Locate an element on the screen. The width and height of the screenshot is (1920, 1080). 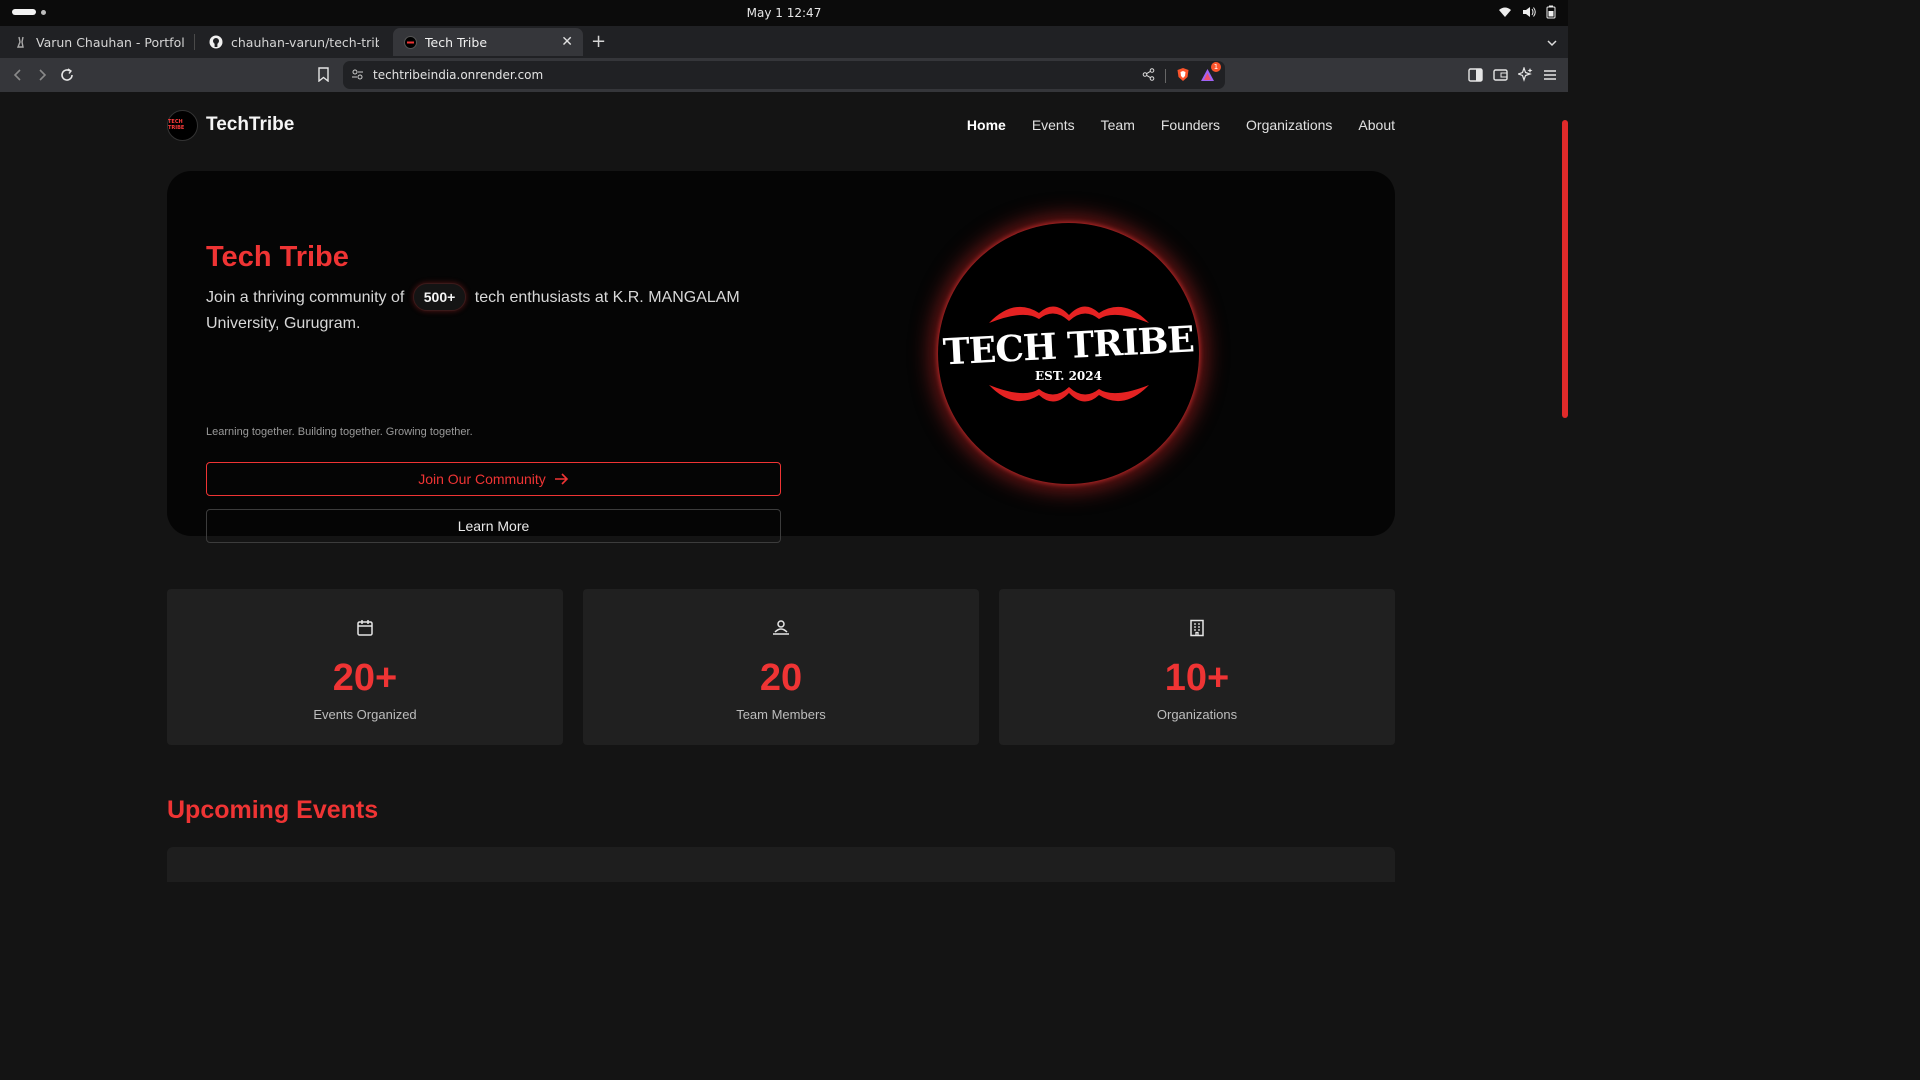
tab-title: Varun Chauhan - Portfolio is located at coordinates (110, 42).